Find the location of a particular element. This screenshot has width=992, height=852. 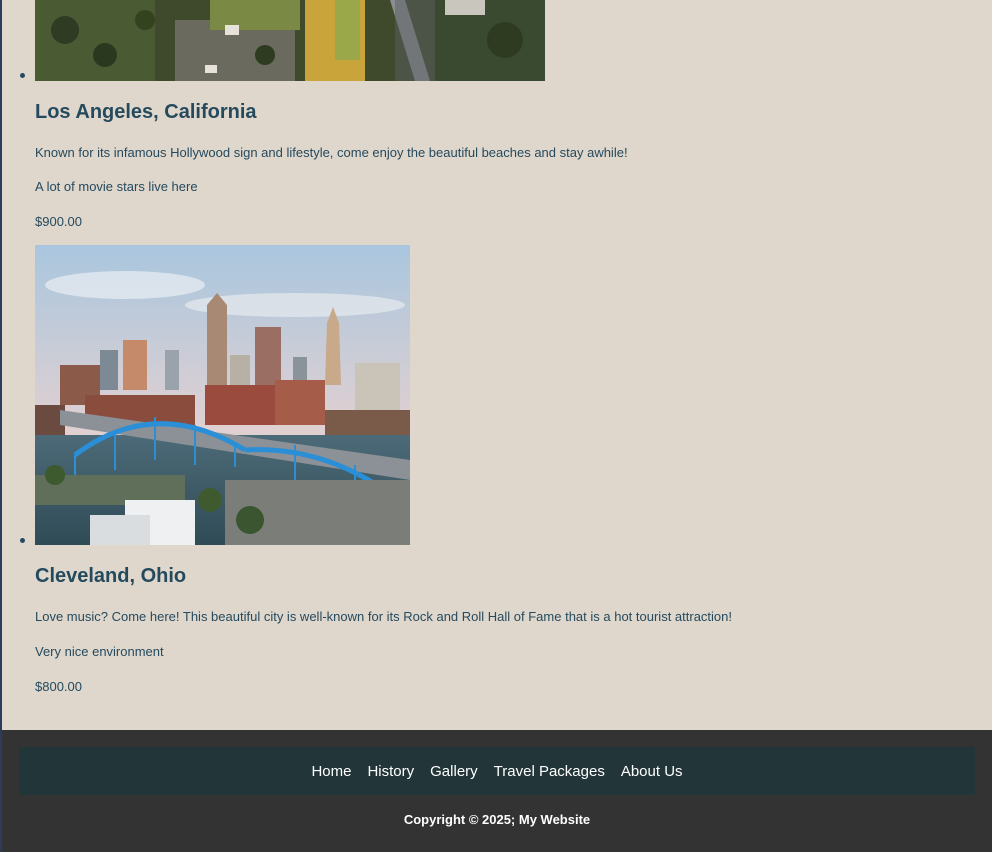

package-title: Los Angeles, California is located at coordinates (146, 112).